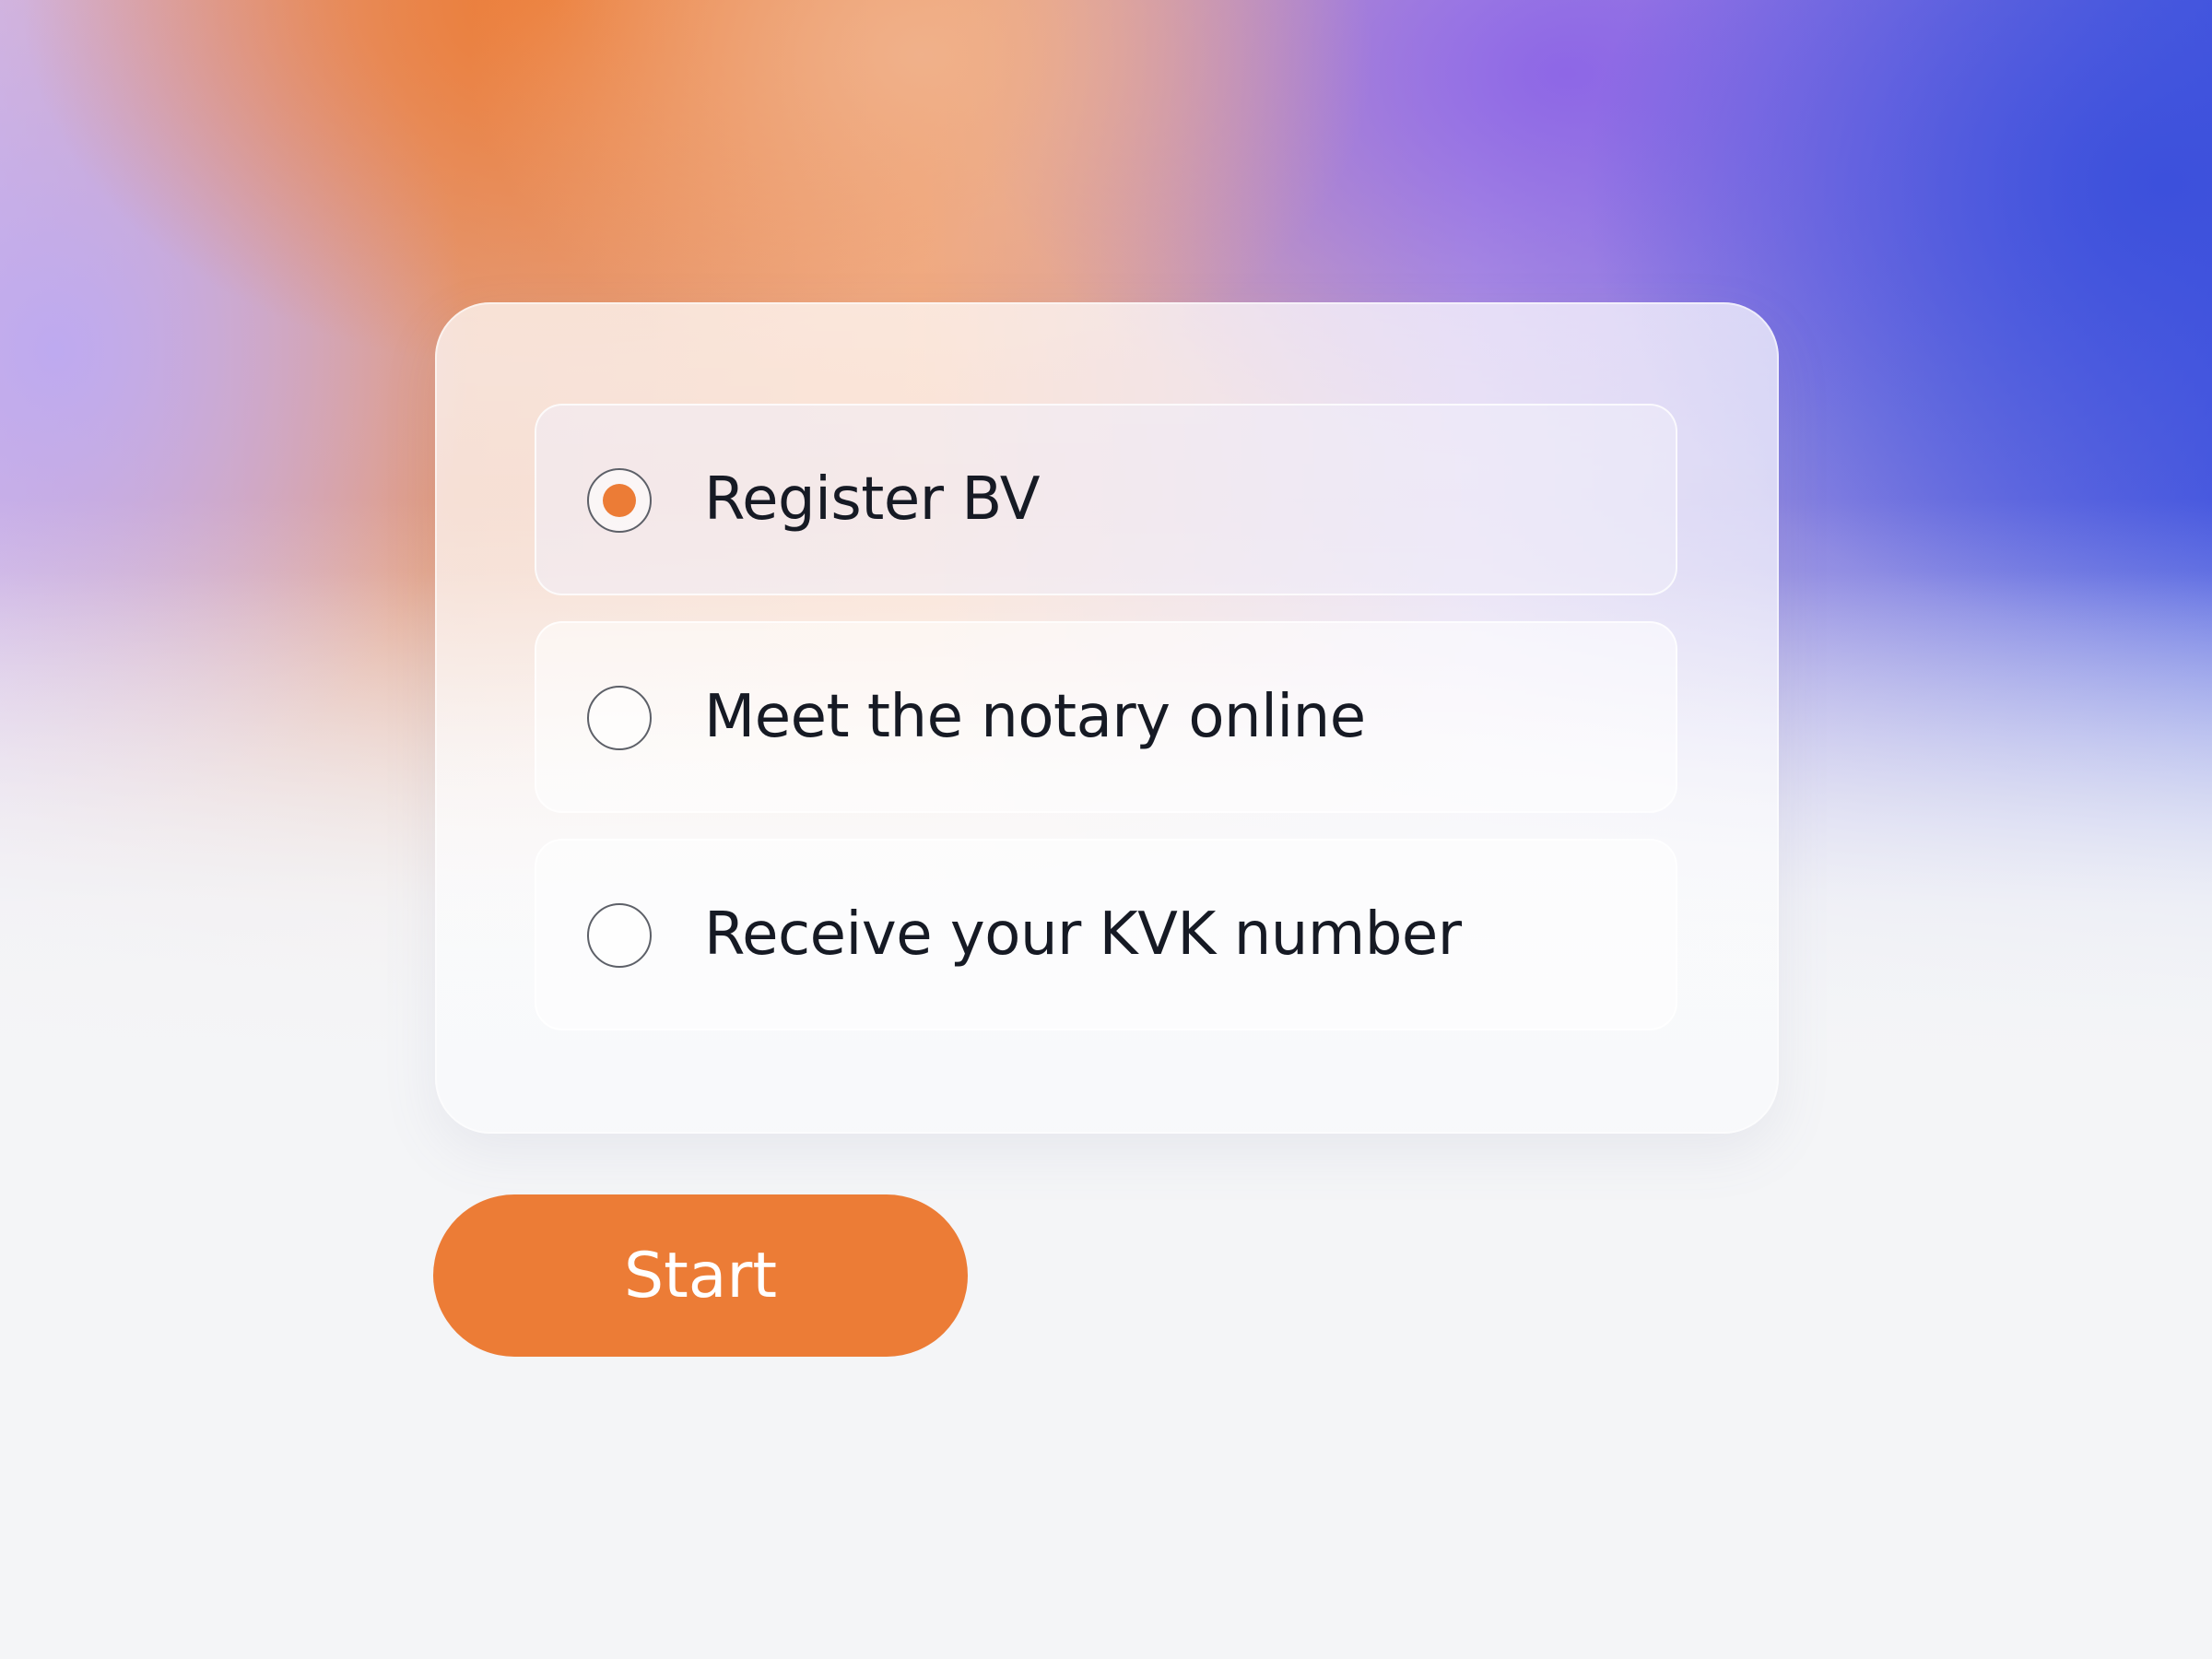  What do you see at coordinates (872, 499) in the screenshot?
I see `option-label: Register BV` at bounding box center [872, 499].